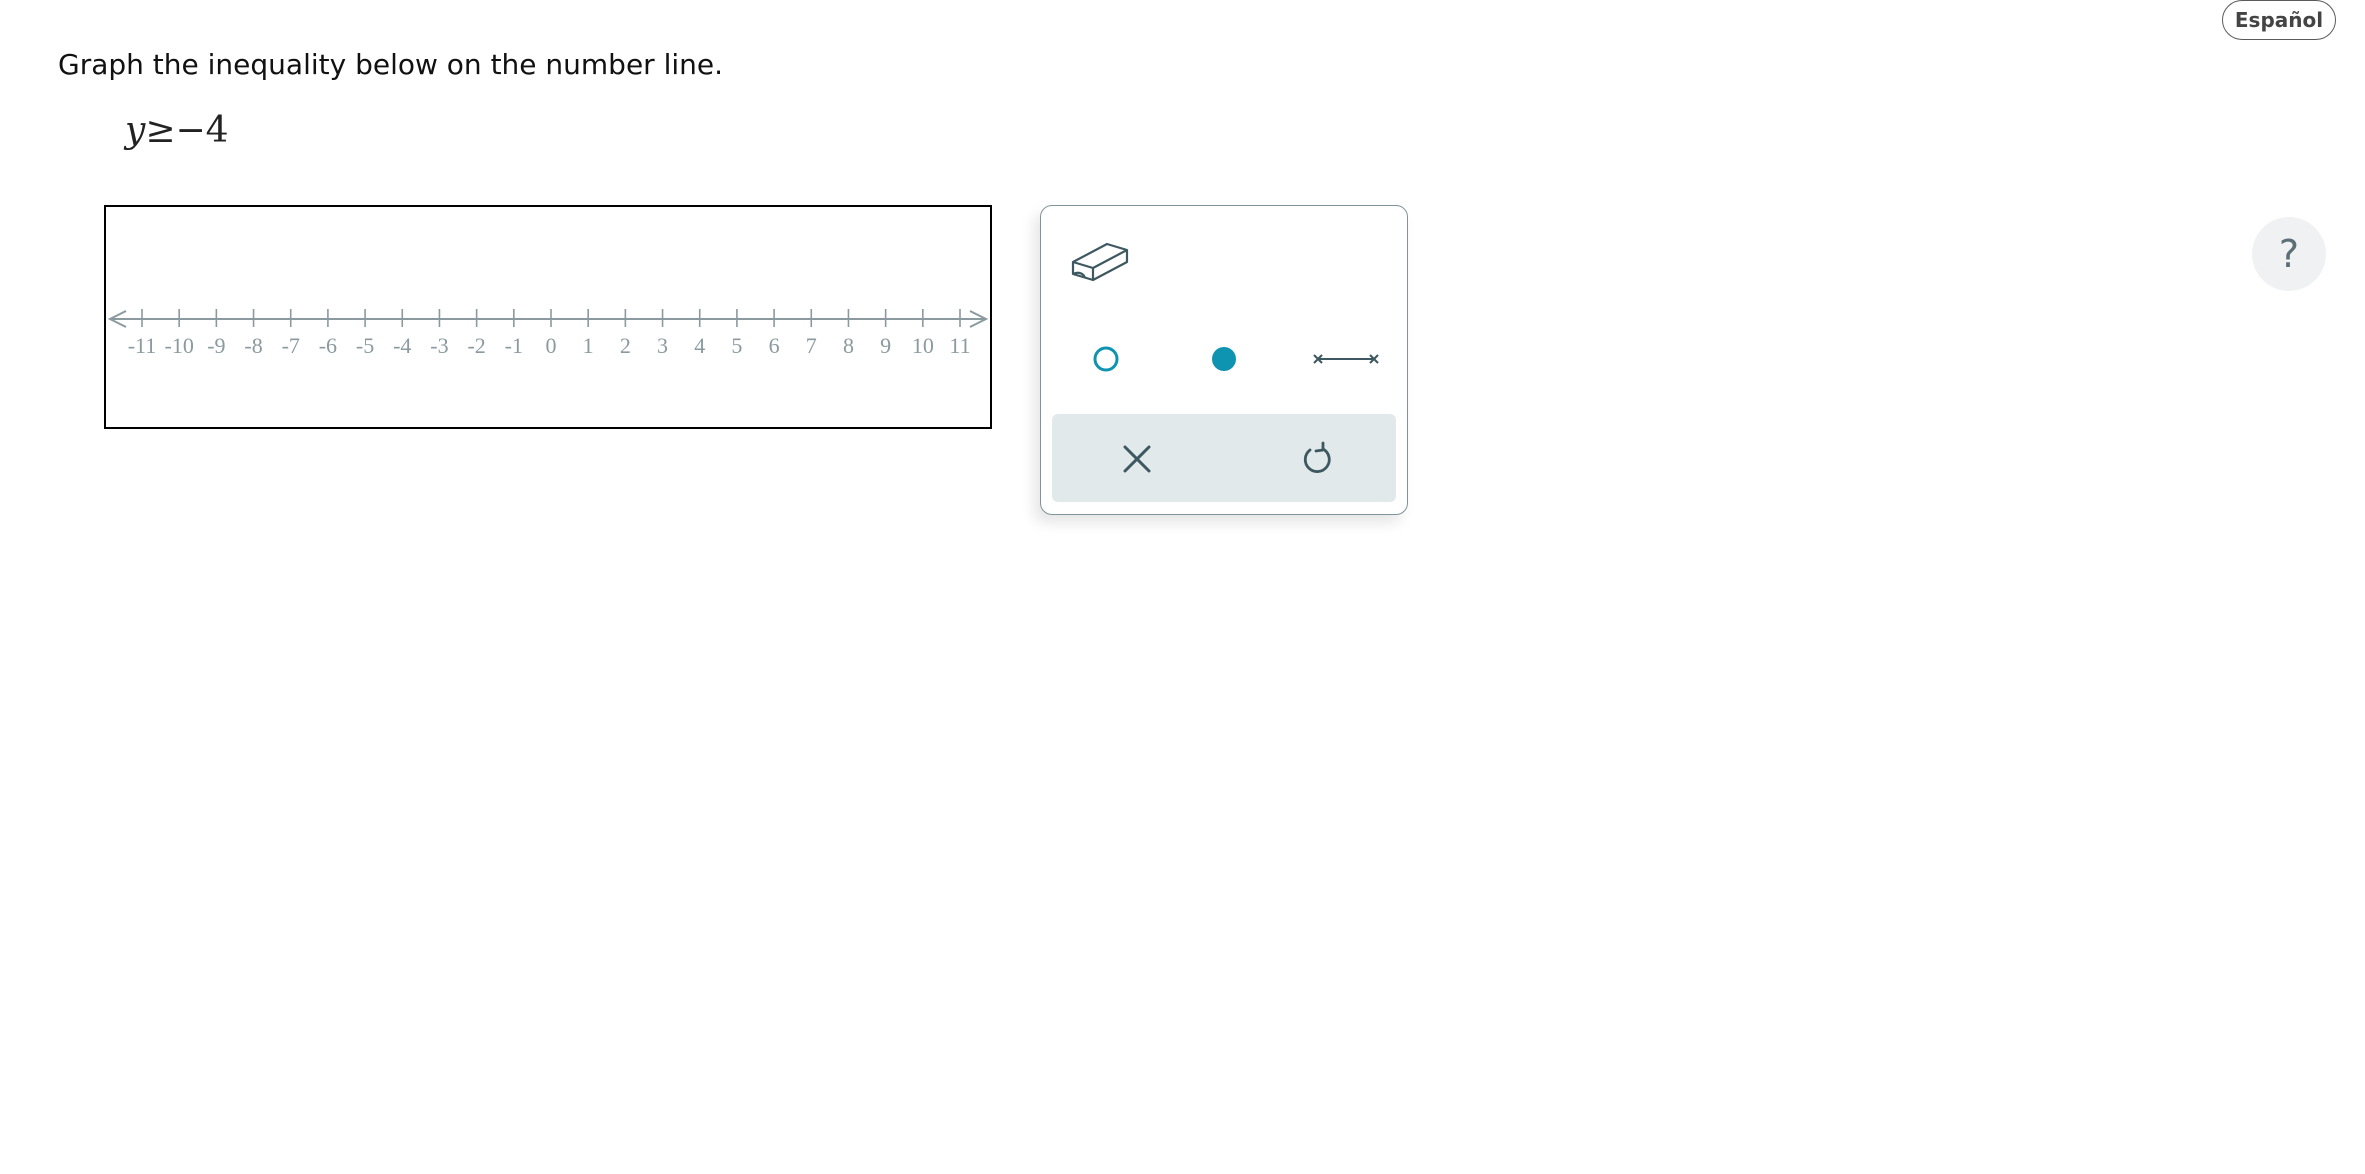 Image resolution: width=2365 pixels, height=1174 pixels. I want to click on segment-icon, so click(1346, 359).